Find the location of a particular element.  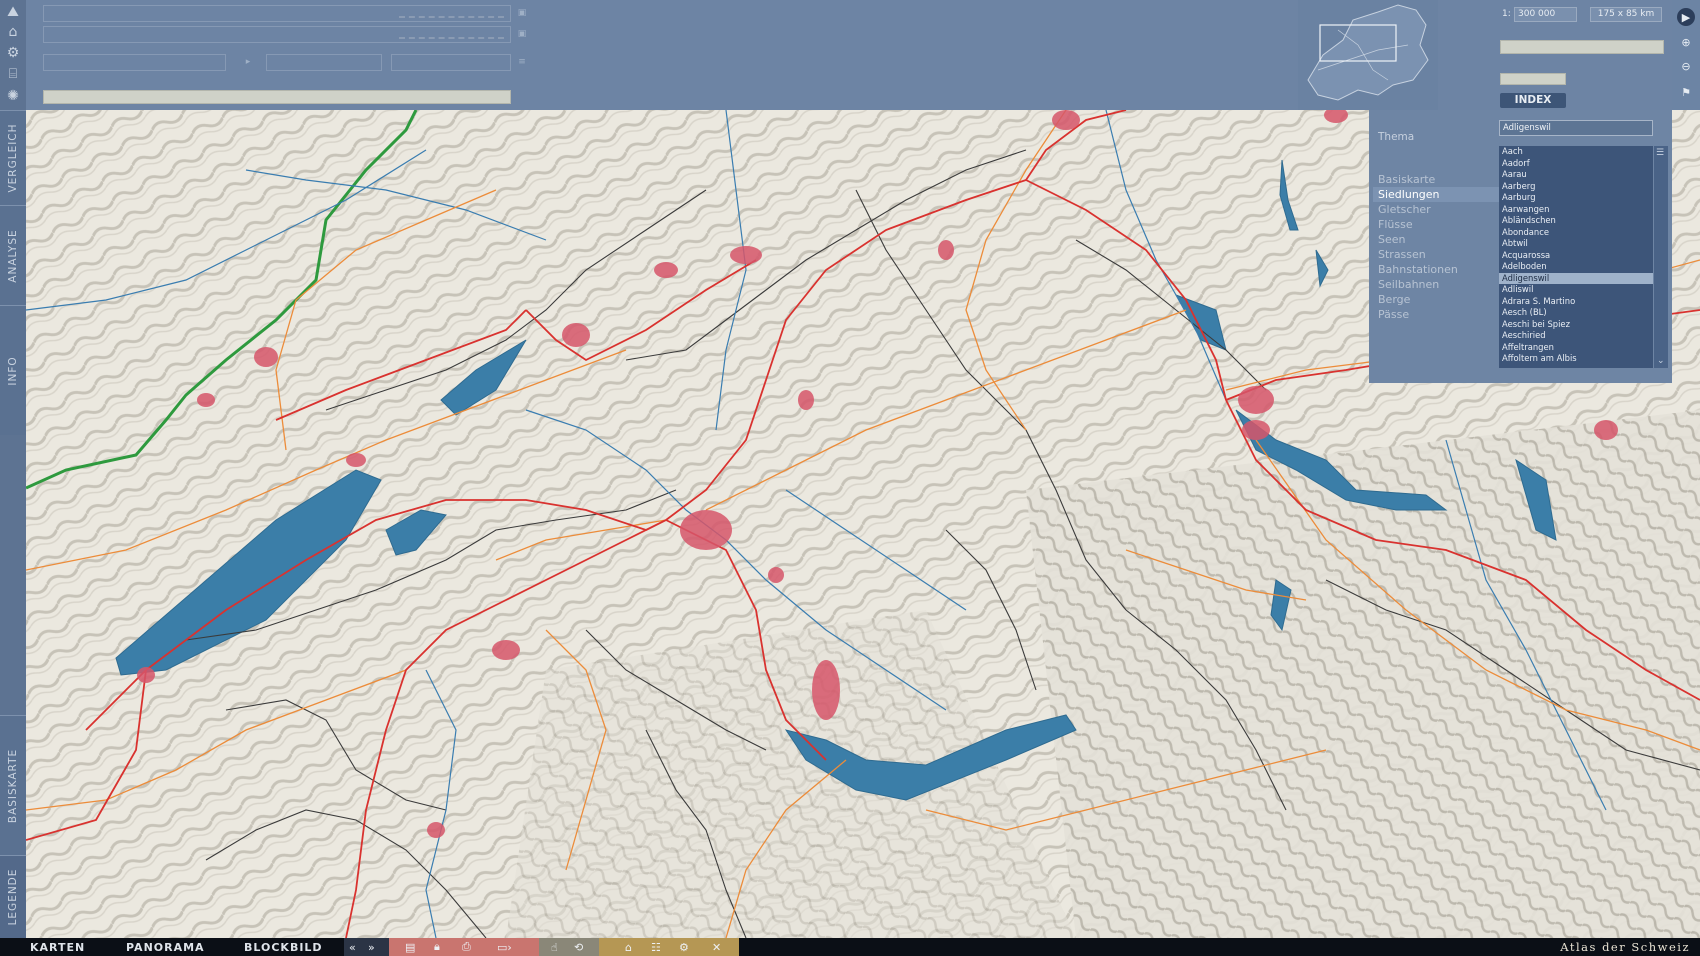

list-small-icon: ≡ is located at coordinates (522, 62).